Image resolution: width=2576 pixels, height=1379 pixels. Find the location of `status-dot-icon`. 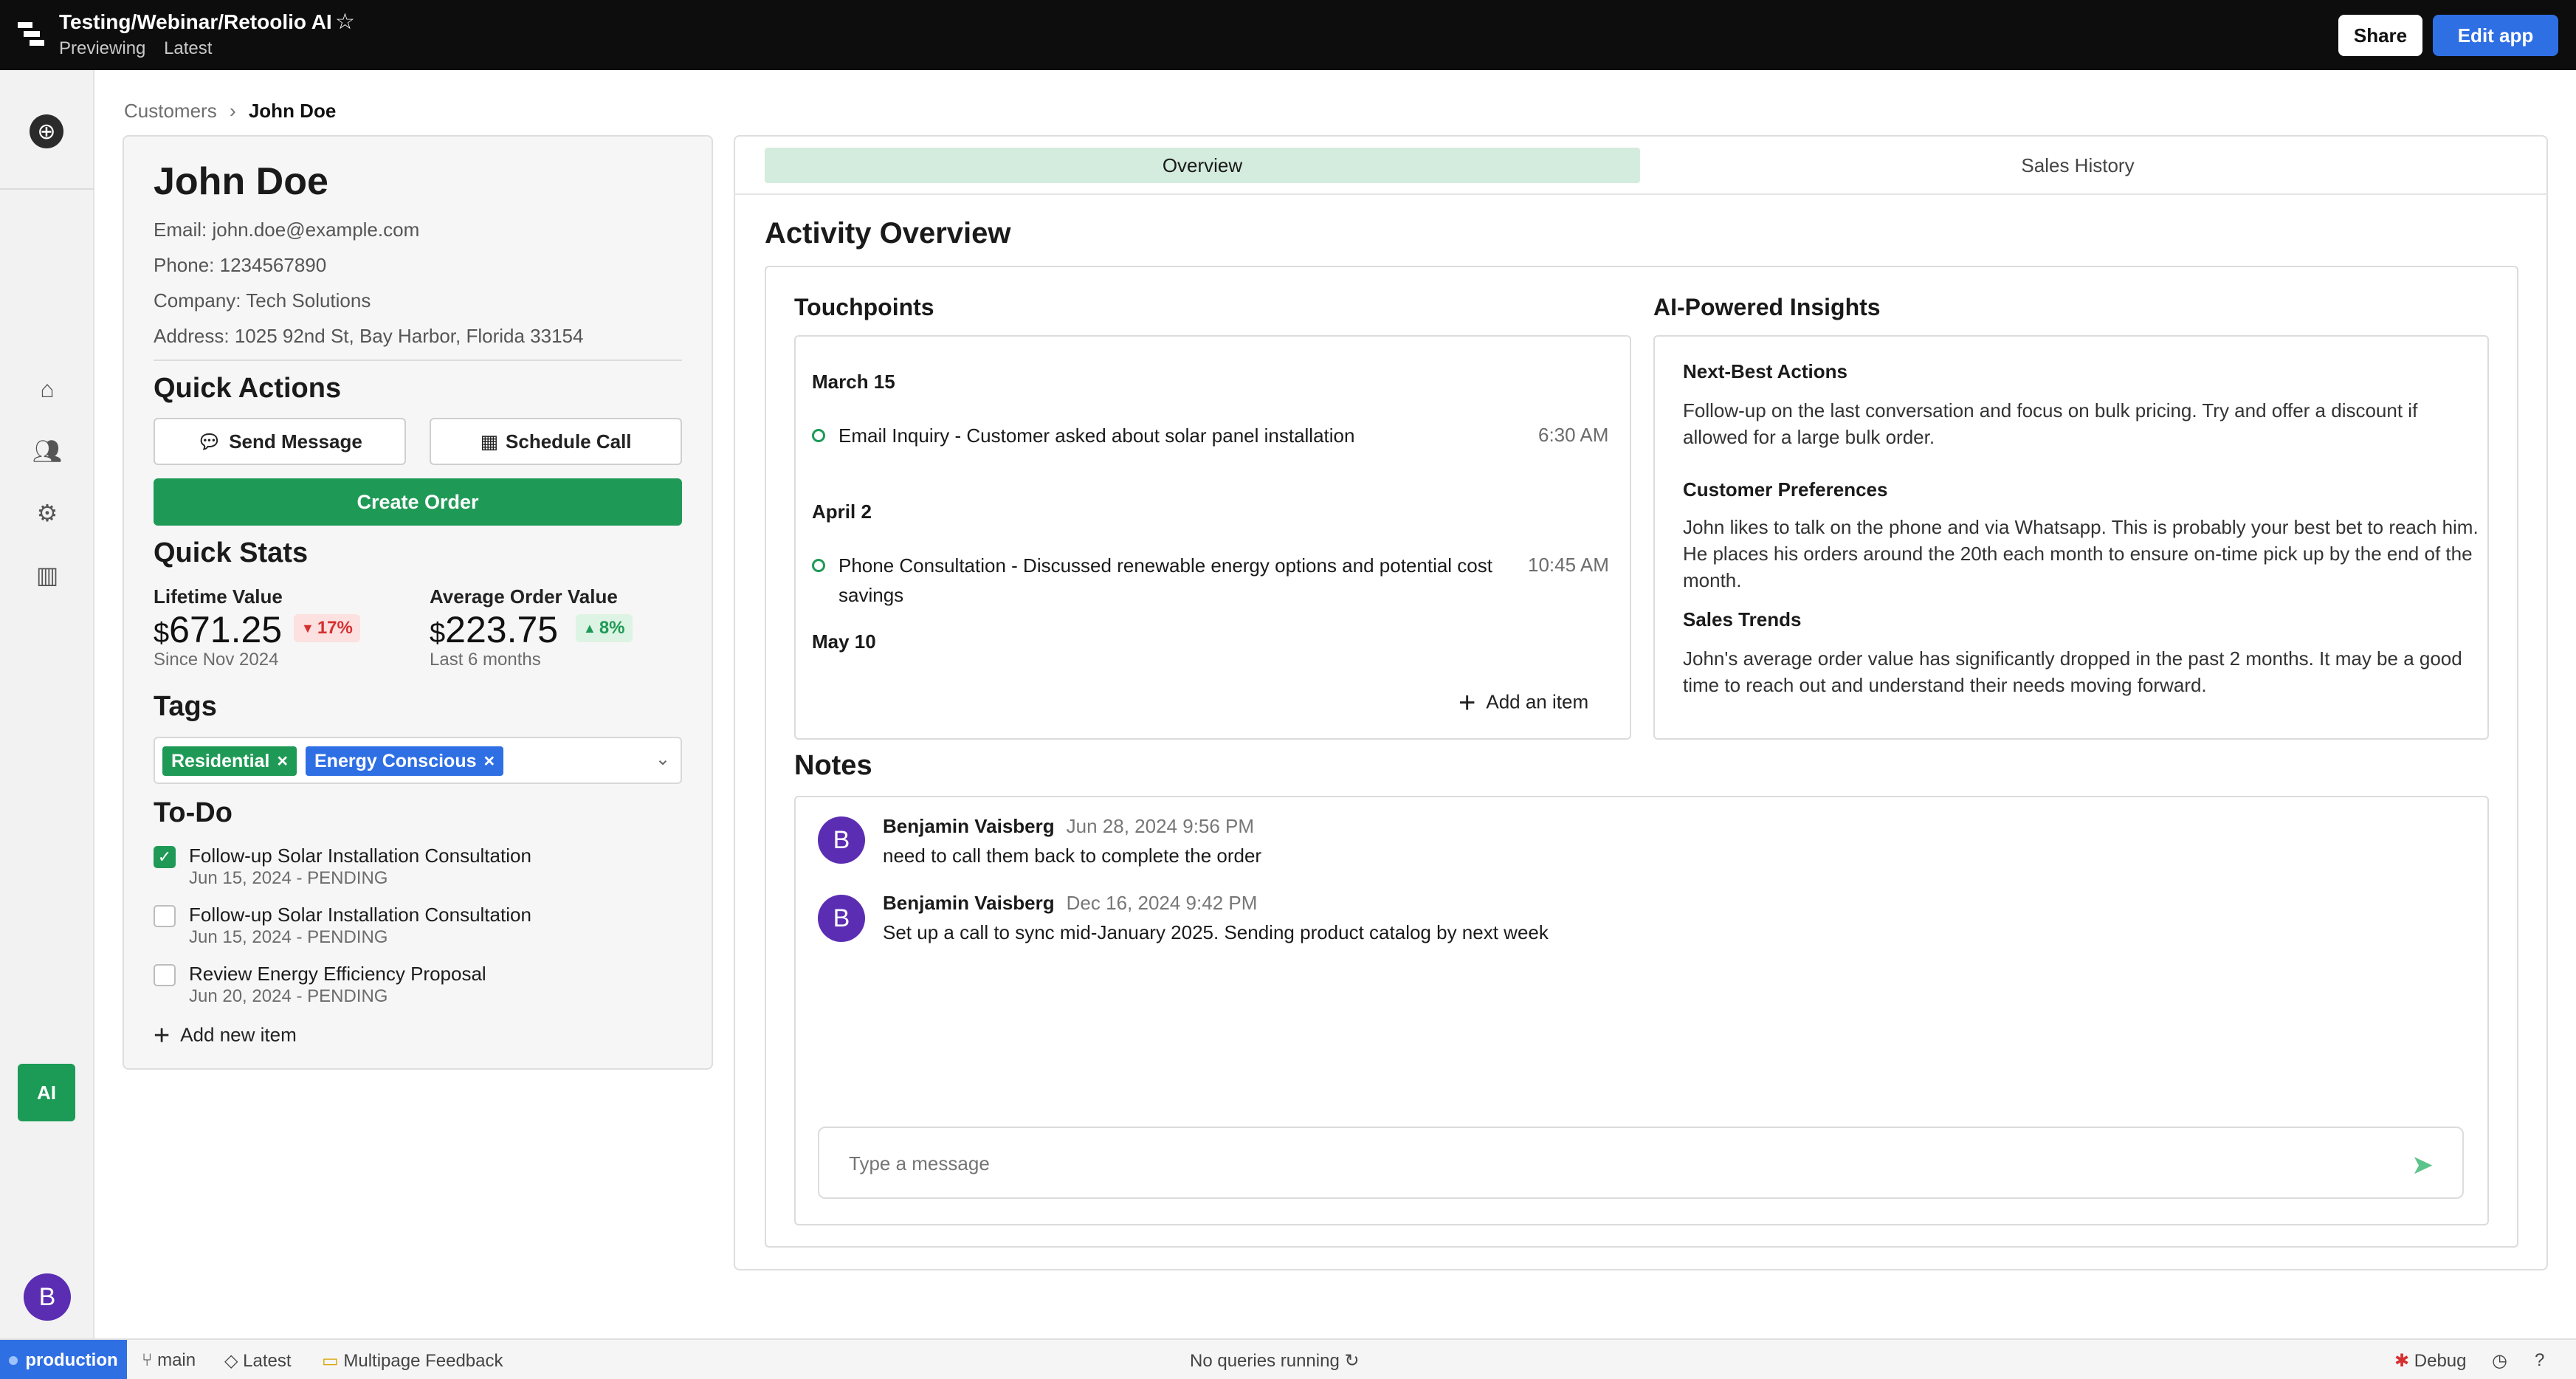

status-dot-icon is located at coordinates (14, 1360).